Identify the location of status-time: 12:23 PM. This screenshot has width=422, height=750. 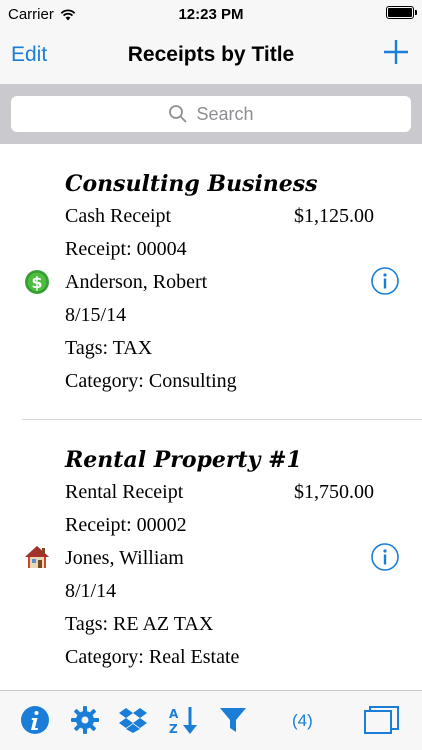
(211, 14).